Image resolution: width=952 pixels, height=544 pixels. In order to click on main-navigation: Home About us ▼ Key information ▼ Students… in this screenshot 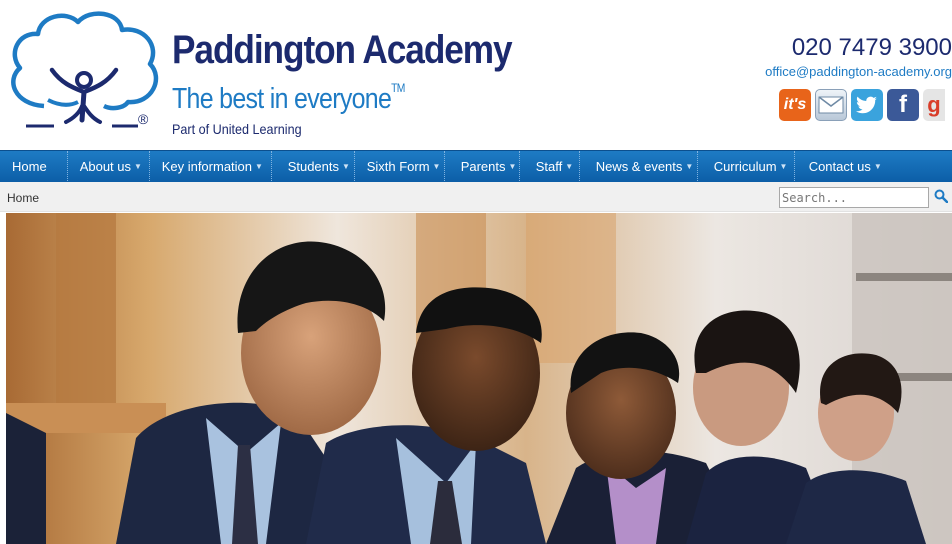, I will do `click(476, 166)`.